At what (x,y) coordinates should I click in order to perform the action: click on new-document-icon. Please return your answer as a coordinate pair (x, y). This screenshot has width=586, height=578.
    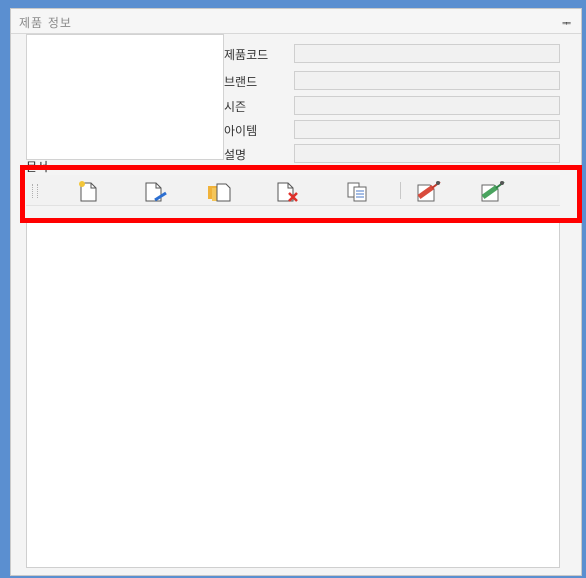
    Looking at the image, I should click on (88, 191).